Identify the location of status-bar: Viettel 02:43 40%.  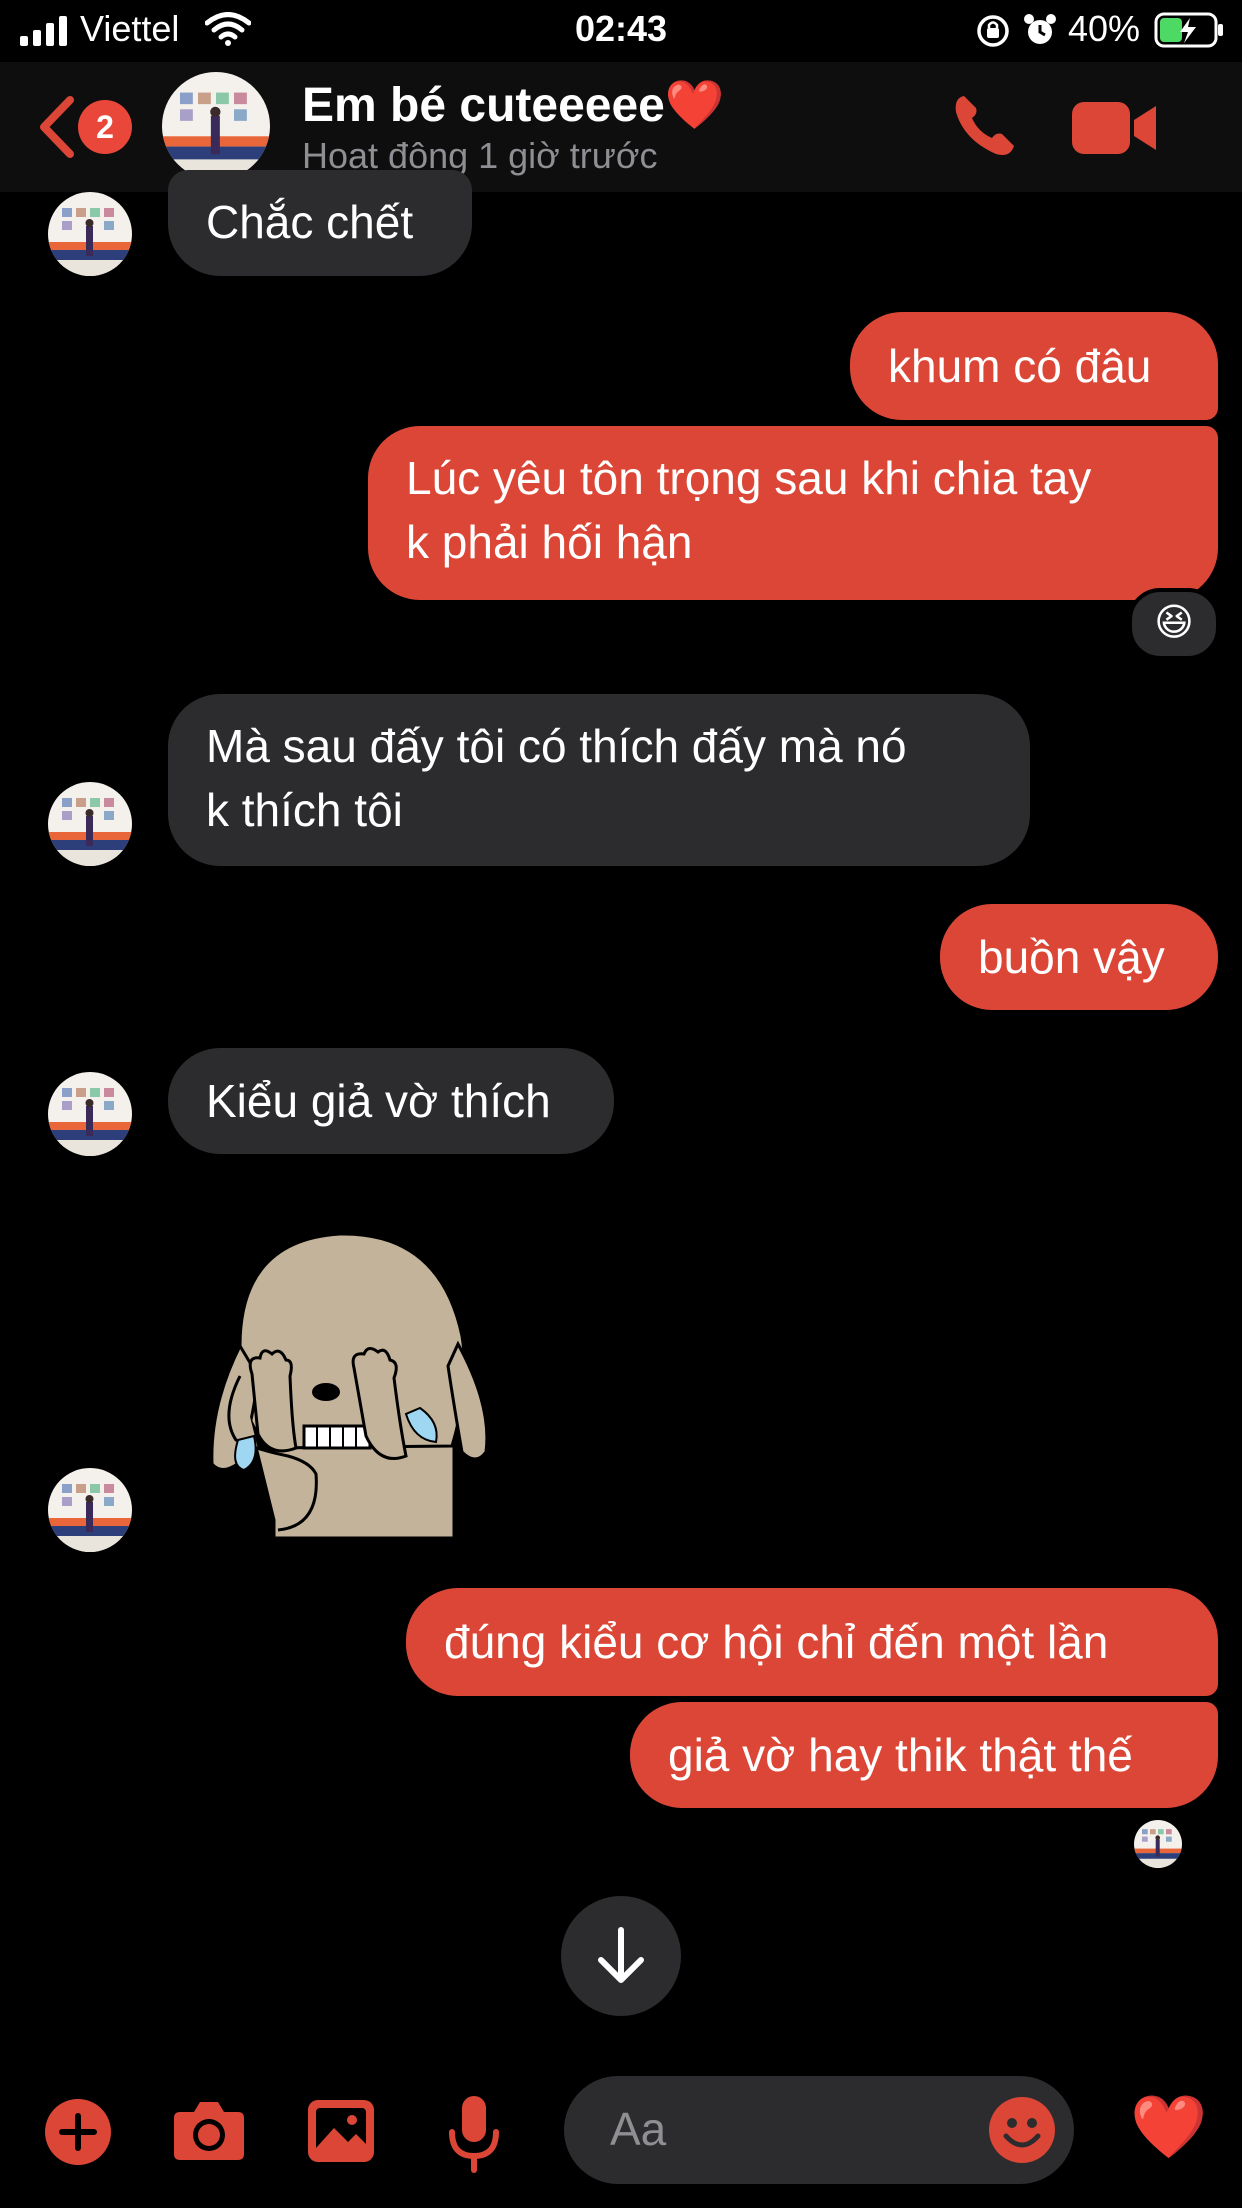
(621, 31).